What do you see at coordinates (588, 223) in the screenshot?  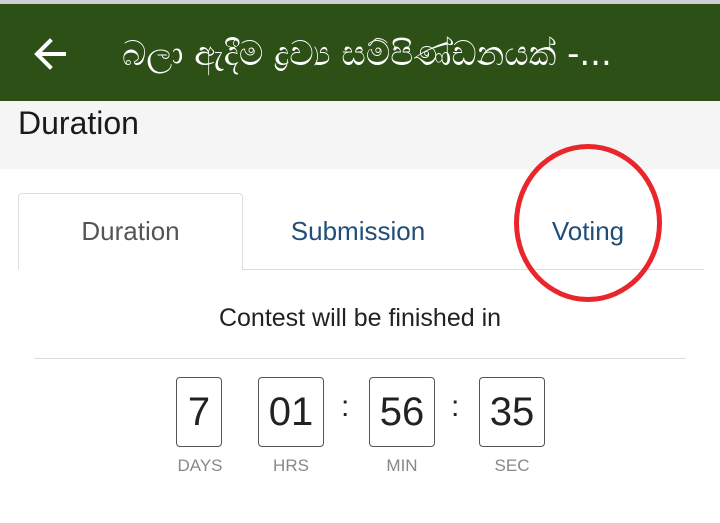 I see `annotation-circle` at bounding box center [588, 223].